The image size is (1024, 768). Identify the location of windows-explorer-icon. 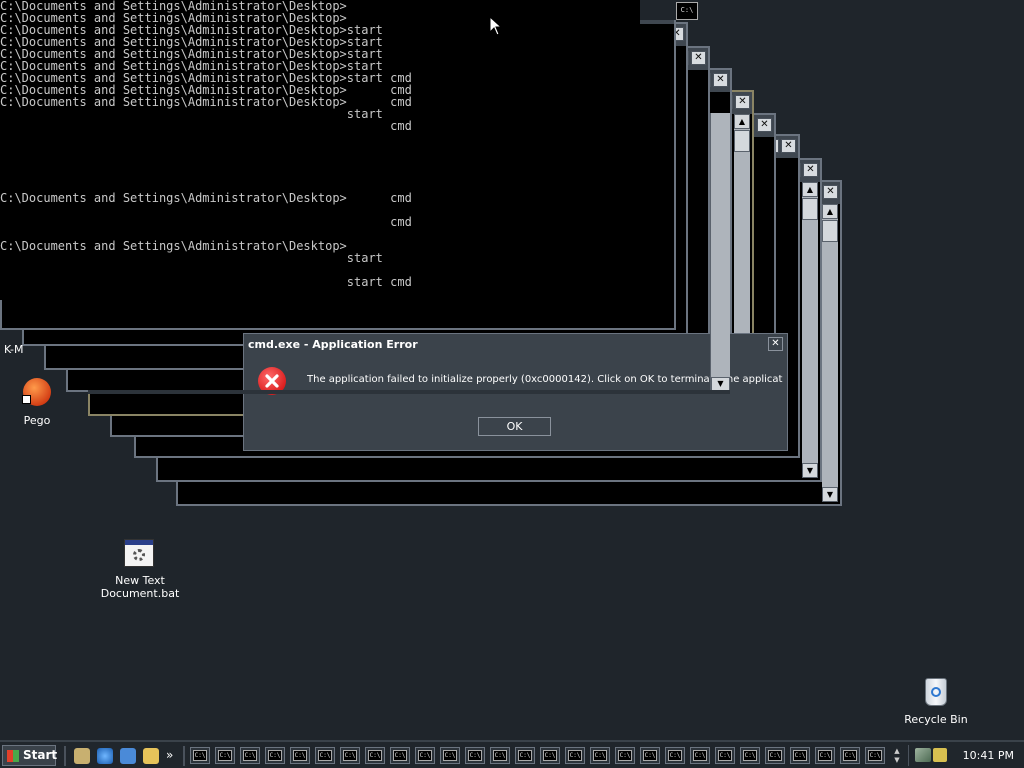
(151, 756).